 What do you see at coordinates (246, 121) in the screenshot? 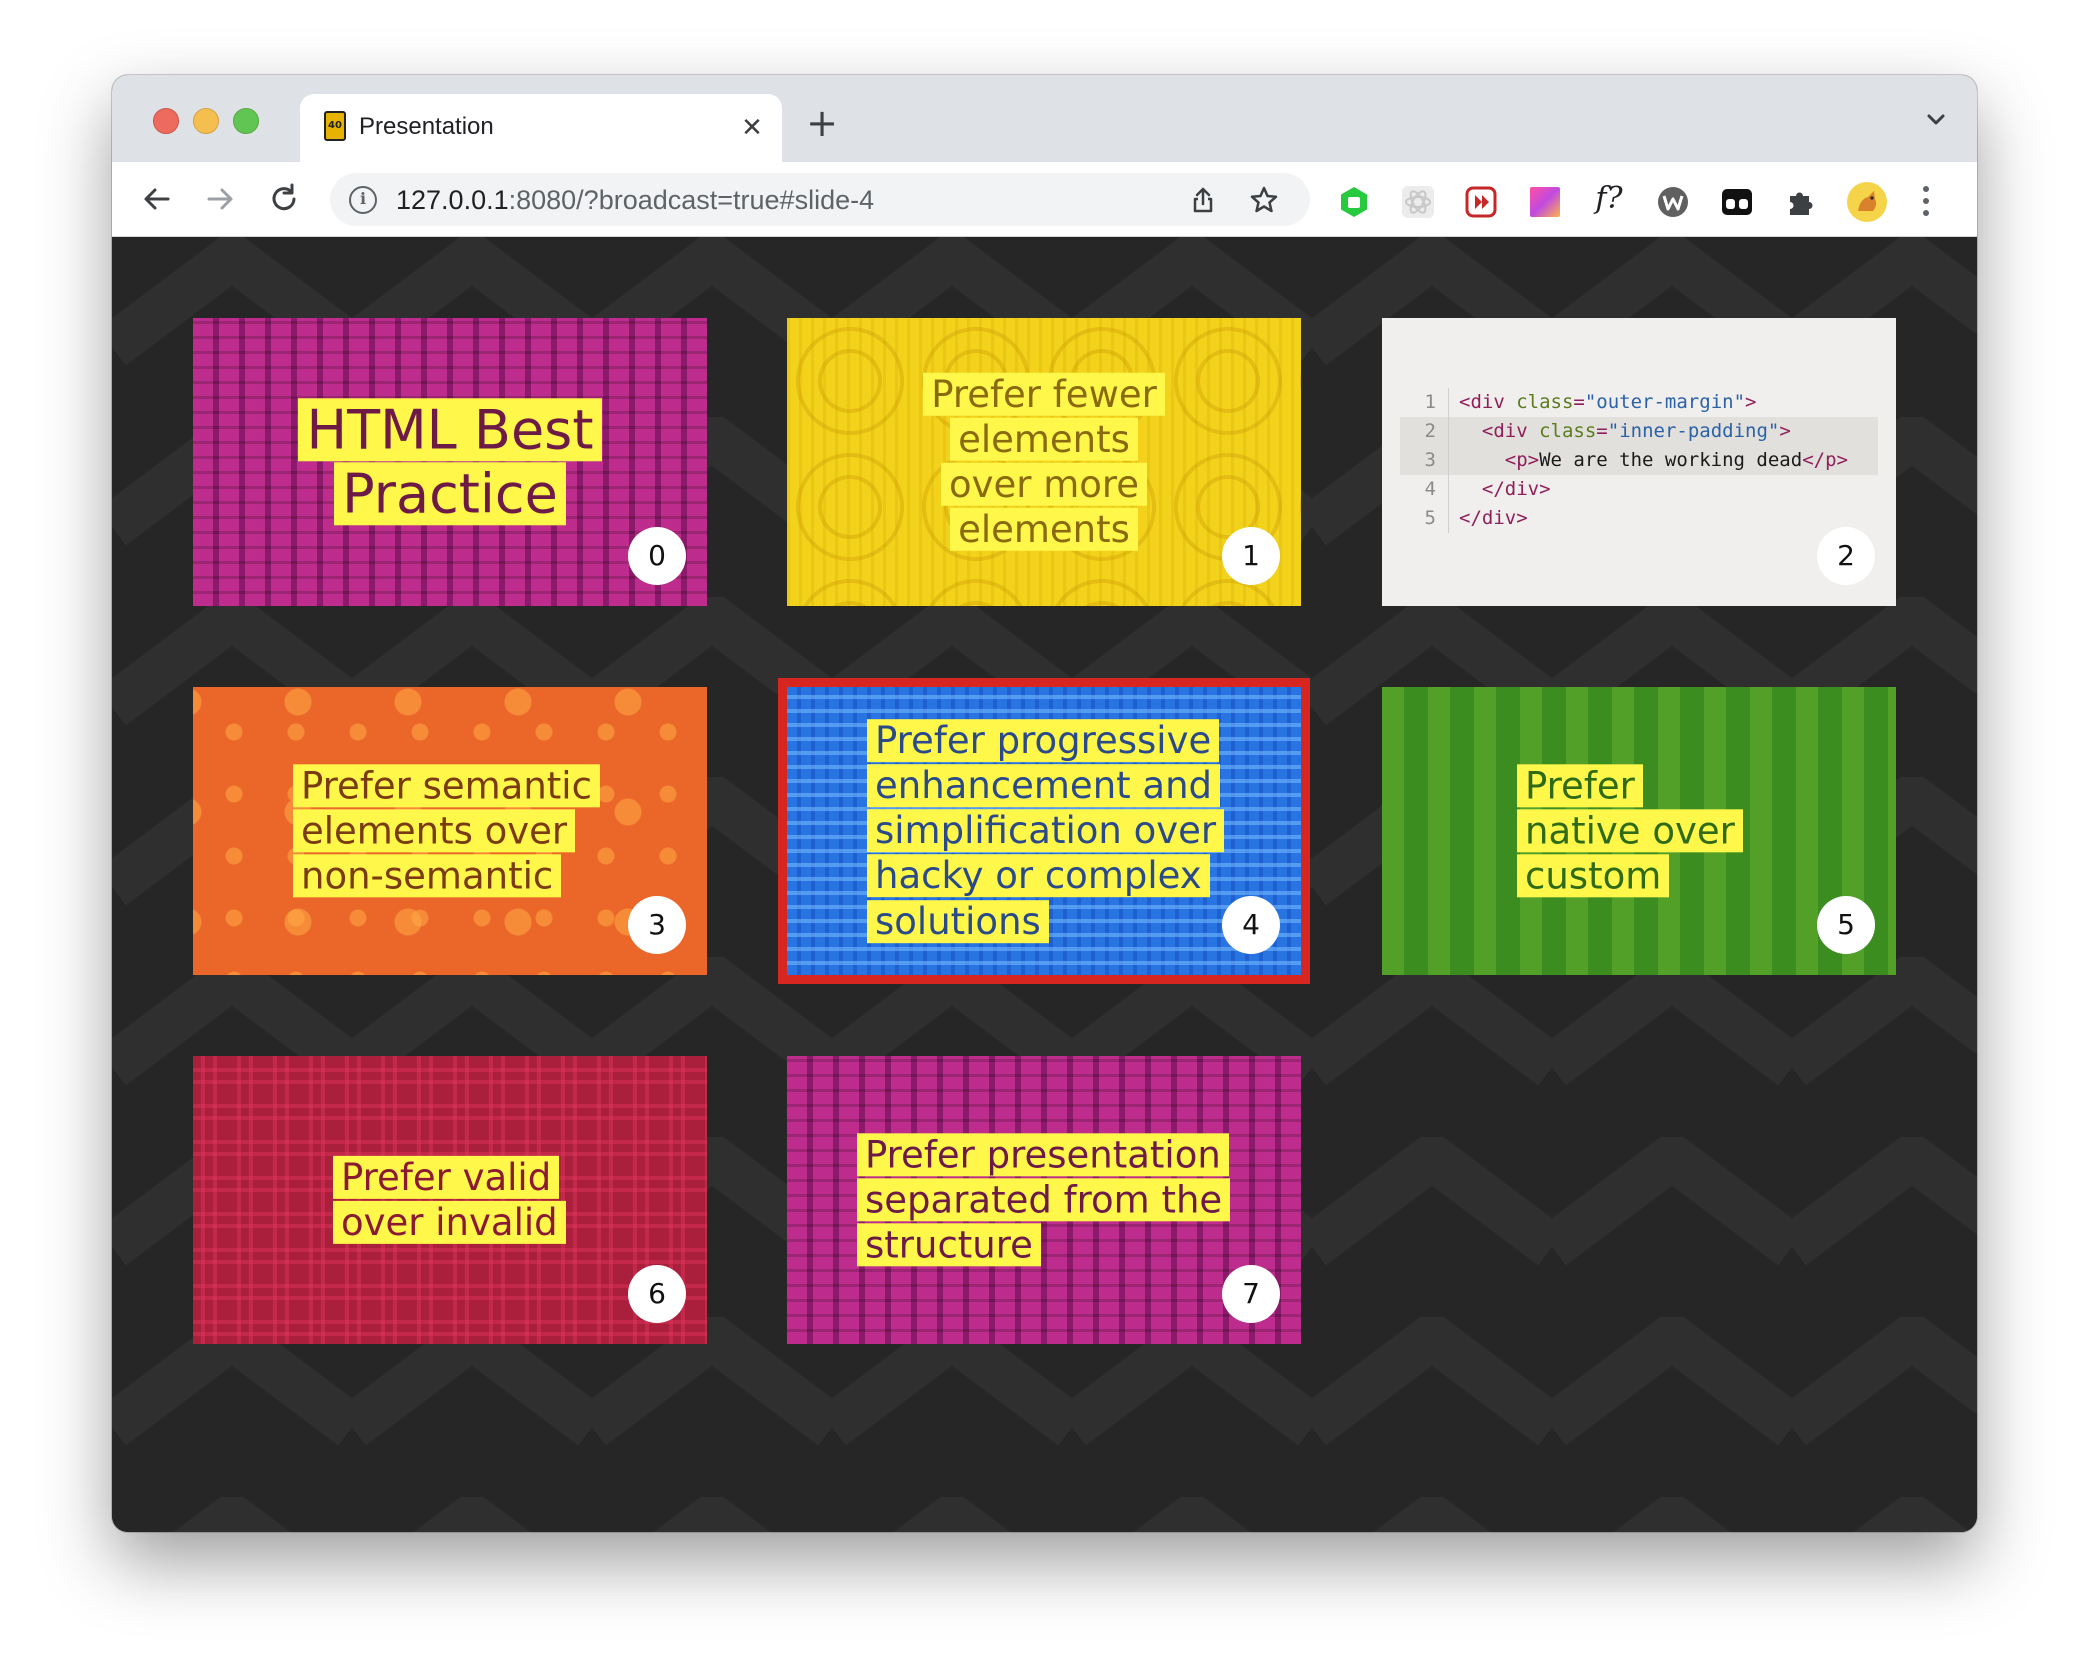
I see `maximize-window-button` at bounding box center [246, 121].